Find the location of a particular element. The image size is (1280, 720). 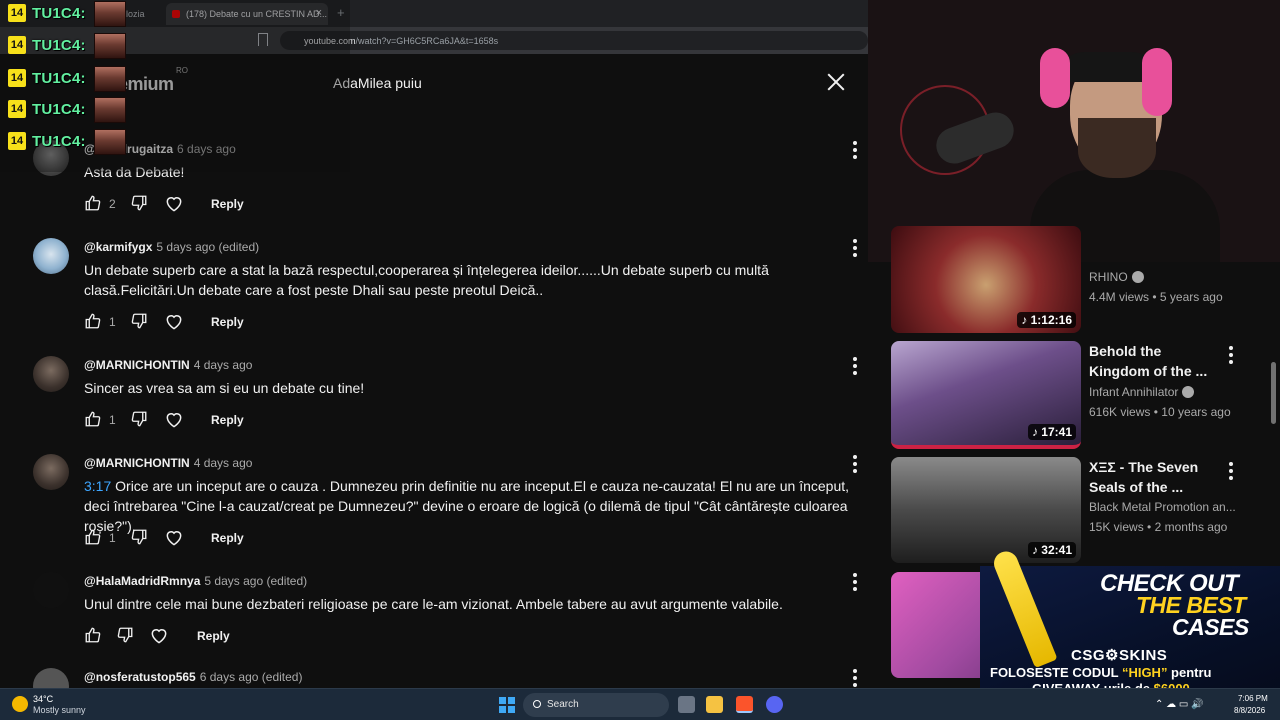

comment-author: @karmifygx is located at coordinates (118, 247).